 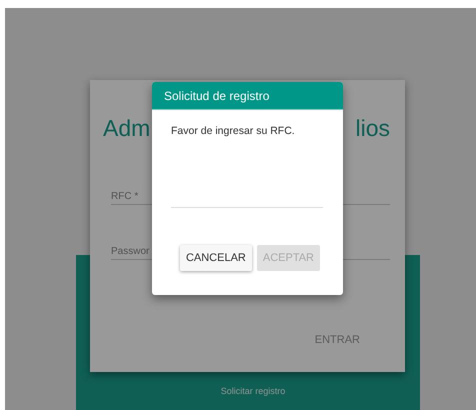 What do you see at coordinates (337, 340) in the screenshot?
I see `login-button: ENTRAR` at bounding box center [337, 340].